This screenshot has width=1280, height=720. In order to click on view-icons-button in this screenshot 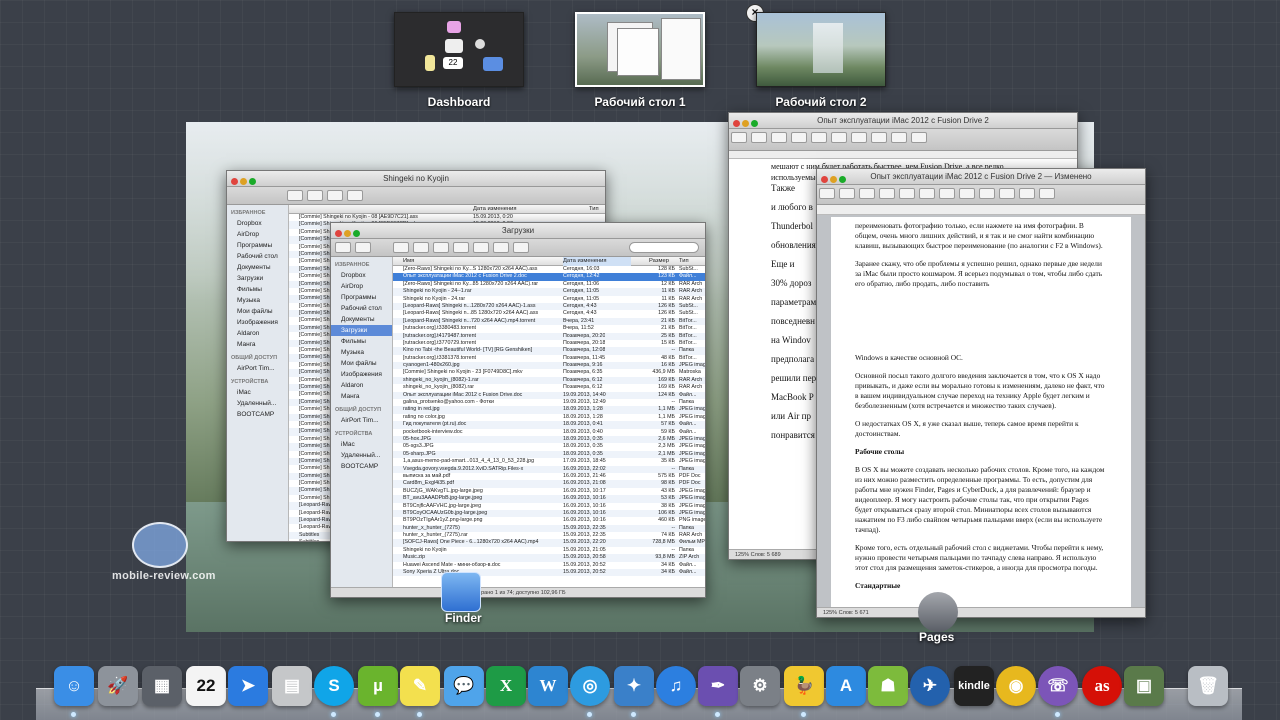, I will do `click(401, 247)`.